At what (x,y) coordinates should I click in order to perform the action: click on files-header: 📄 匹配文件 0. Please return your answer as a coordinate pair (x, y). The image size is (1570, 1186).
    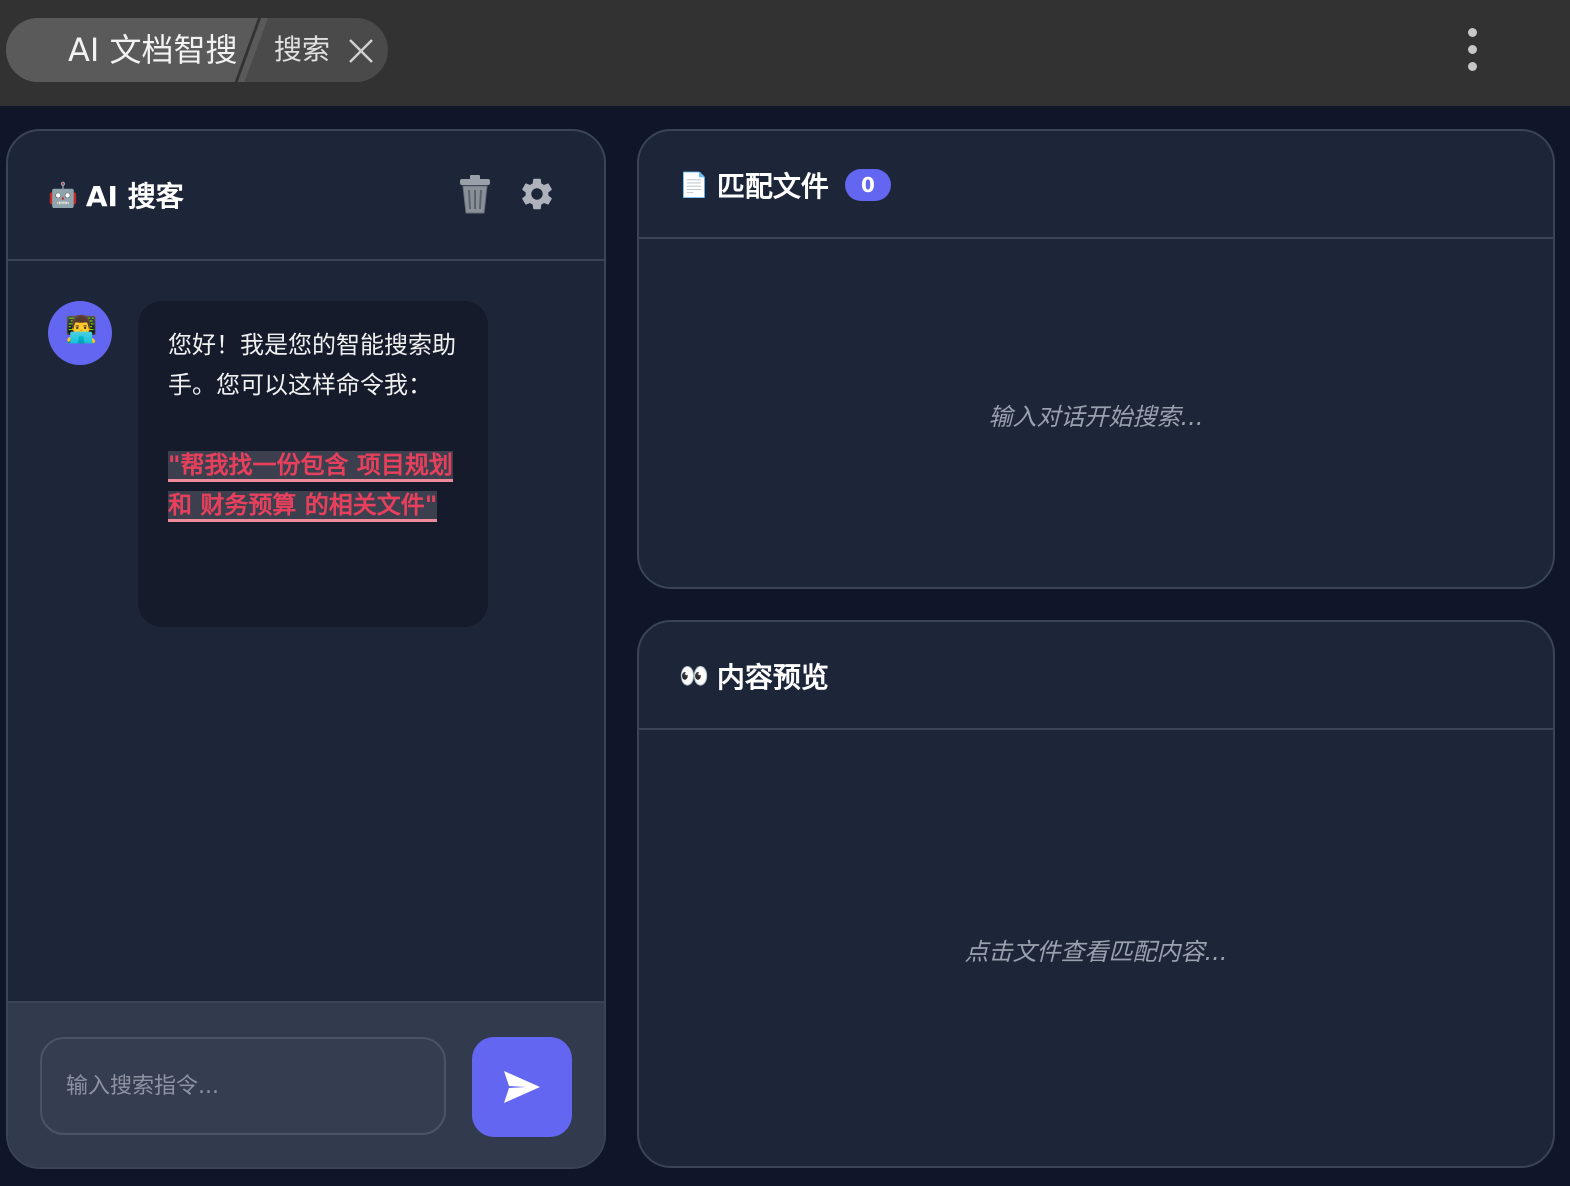
    Looking at the image, I should click on (1096, 185).